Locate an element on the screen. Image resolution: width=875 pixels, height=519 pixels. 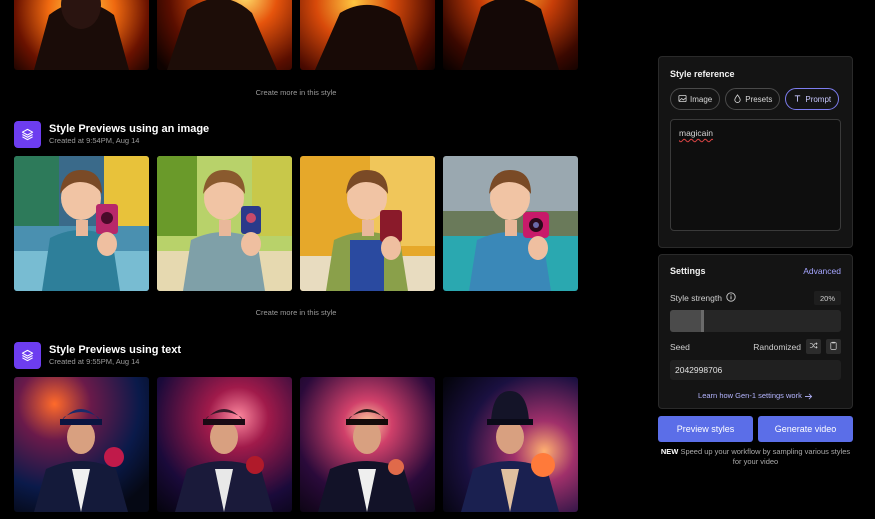
tab-prompt: Prompt is located at coordinates (812, 99).